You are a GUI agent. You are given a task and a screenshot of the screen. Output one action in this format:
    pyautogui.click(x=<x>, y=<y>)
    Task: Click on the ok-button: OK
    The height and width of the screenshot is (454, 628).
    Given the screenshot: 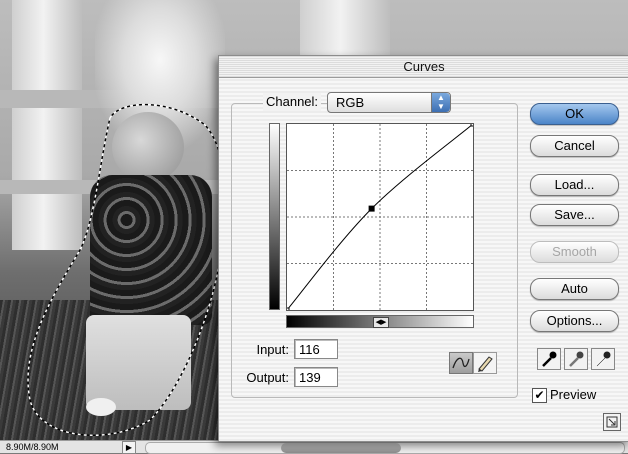 What is the action you would take?
    pyautogui.click(x=574, y=114)
    